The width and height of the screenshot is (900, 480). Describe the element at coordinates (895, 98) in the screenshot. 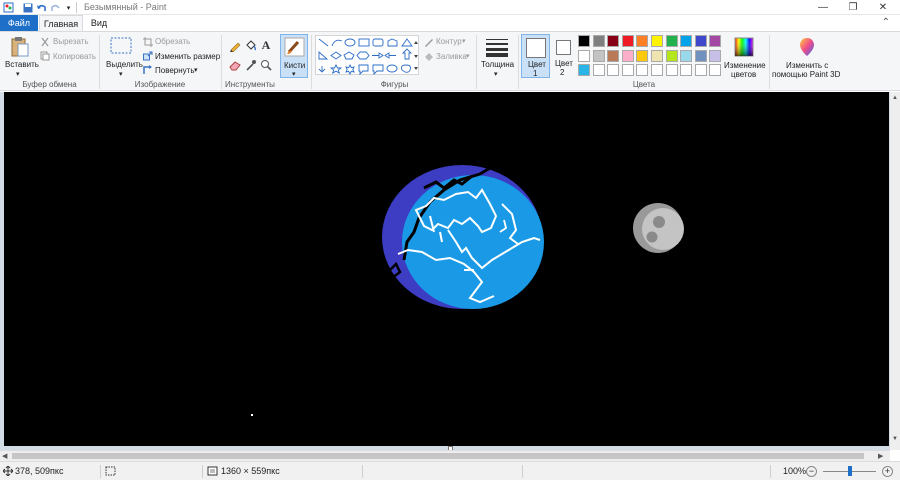

I see `scroll-up-icon: ▲` at that location.